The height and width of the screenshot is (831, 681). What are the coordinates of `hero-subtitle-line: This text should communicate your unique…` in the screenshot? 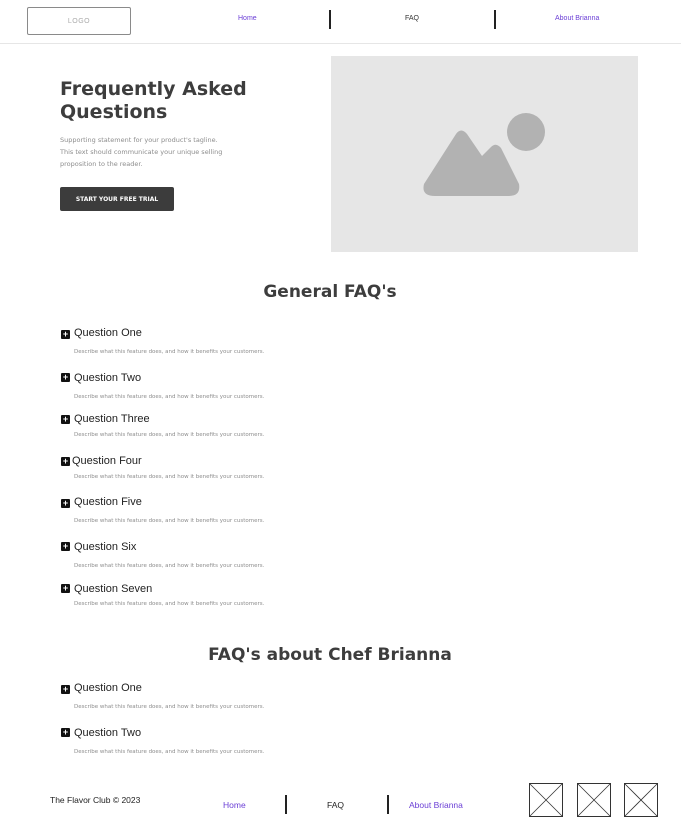 It's located at (141, 152).